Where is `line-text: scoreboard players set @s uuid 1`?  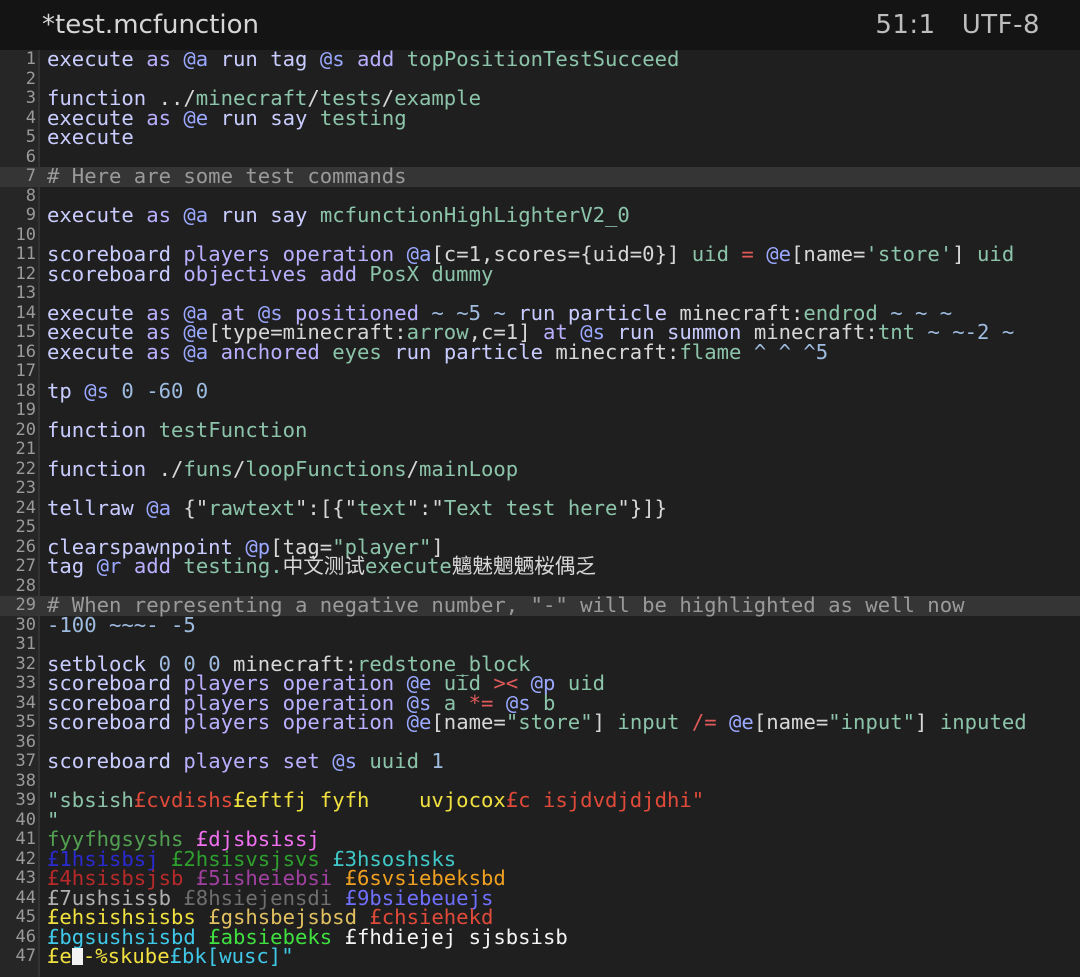
line-text: scoreboard players set @s uuid 1 is located at coordinates (245, 761).